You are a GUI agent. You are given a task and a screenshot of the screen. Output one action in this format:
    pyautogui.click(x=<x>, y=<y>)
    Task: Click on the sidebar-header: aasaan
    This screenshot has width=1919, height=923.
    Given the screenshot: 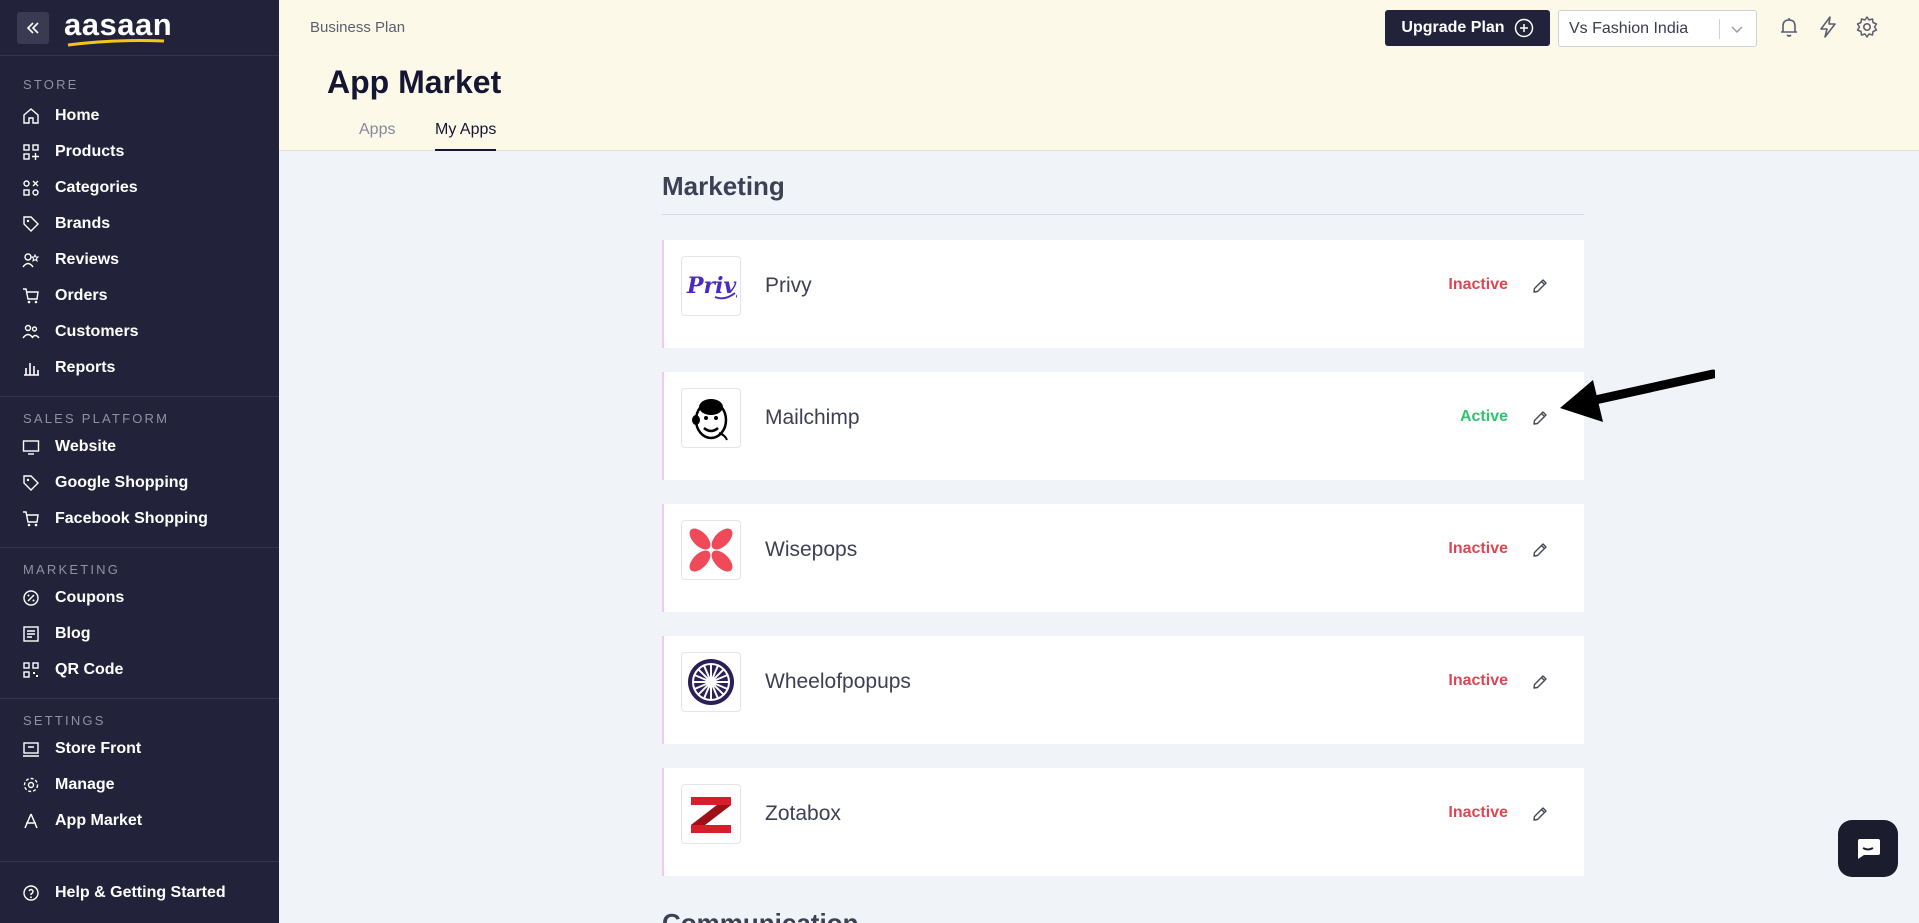 What is the action you would take?
    pyautogui.click(x=139, y=28)
    